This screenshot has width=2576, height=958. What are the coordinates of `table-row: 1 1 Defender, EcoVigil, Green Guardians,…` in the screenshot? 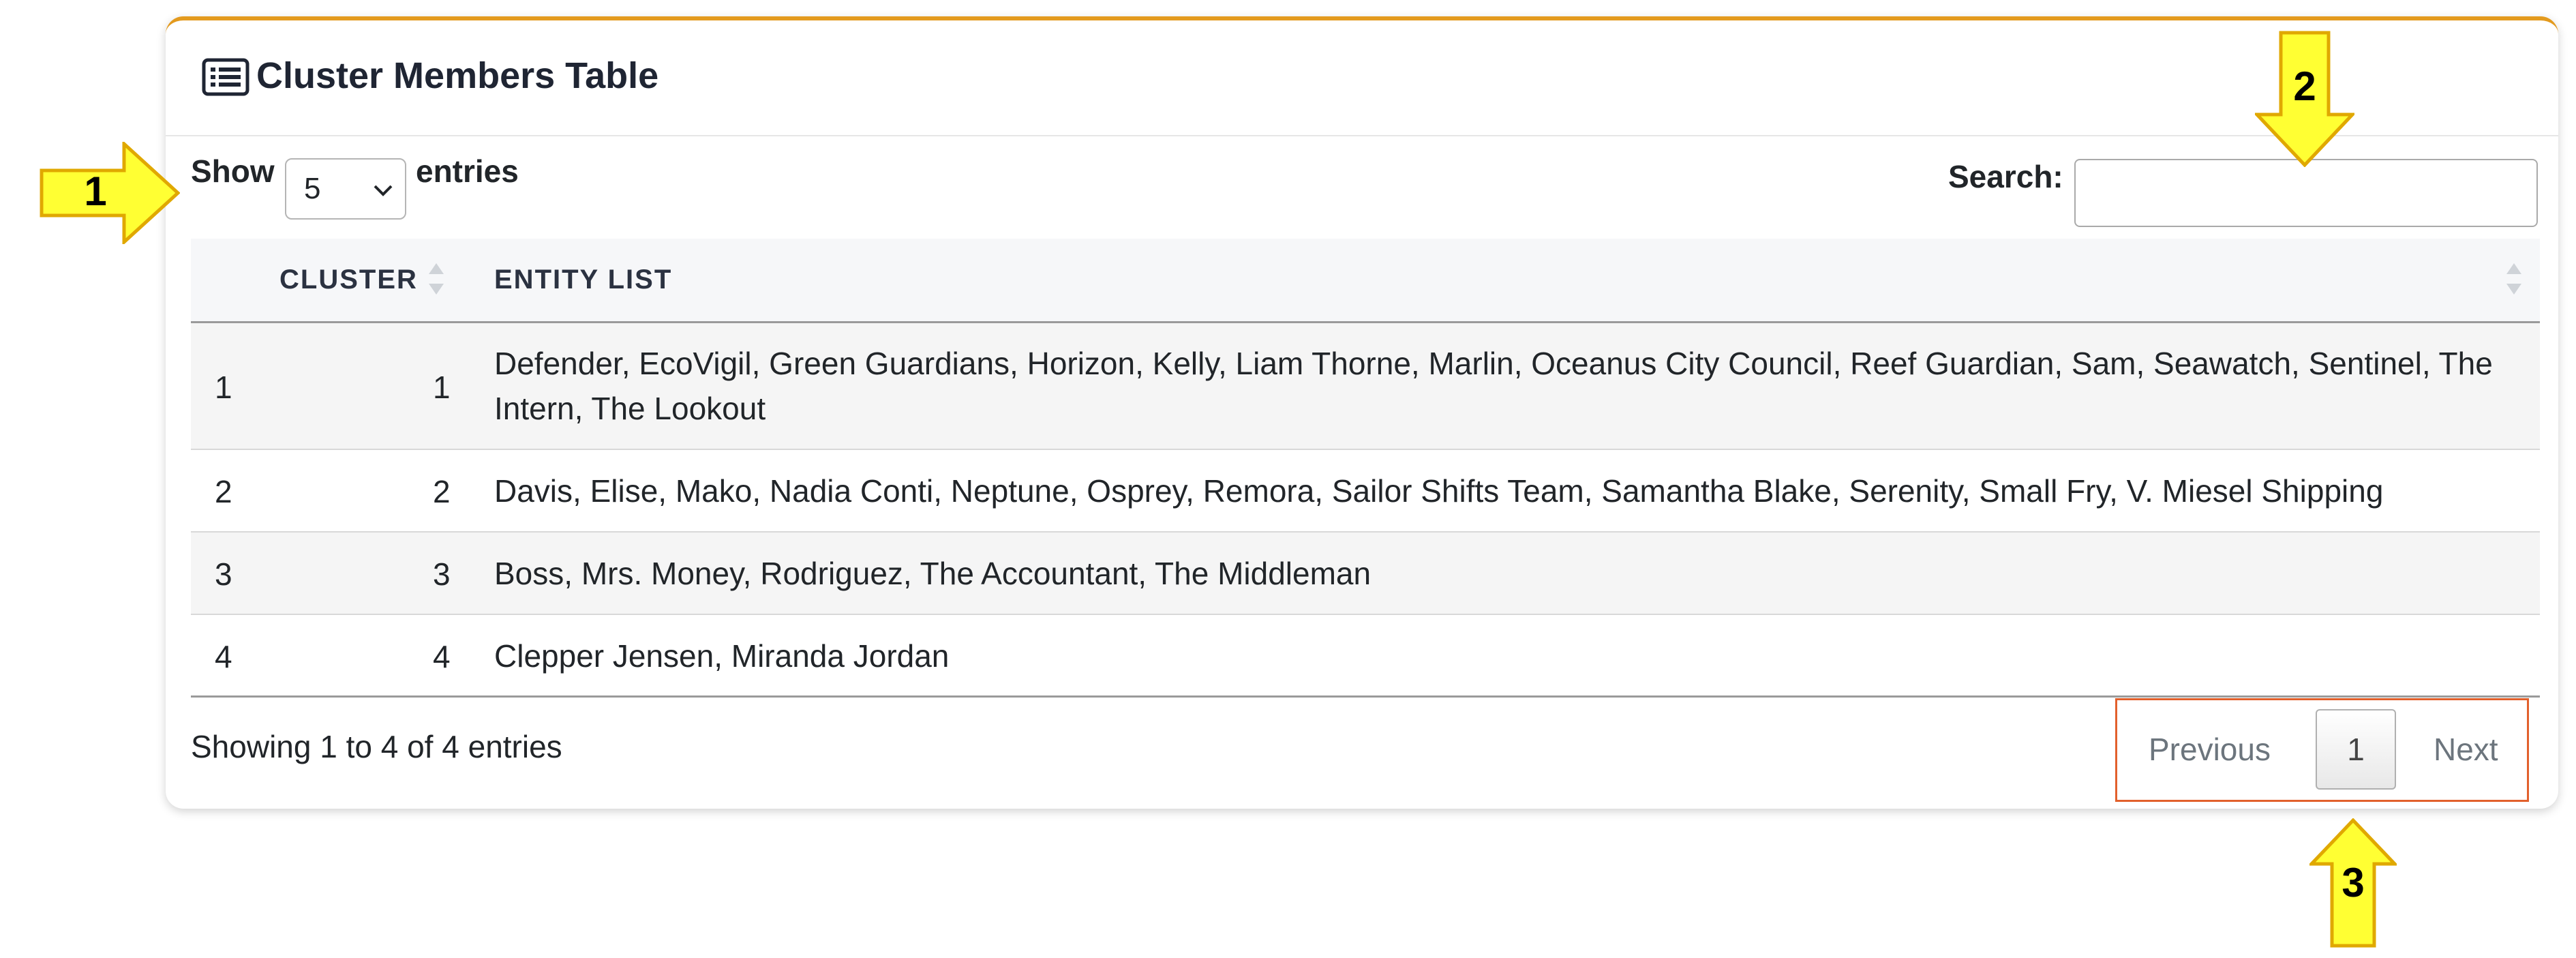 It's located at (1366, 386).